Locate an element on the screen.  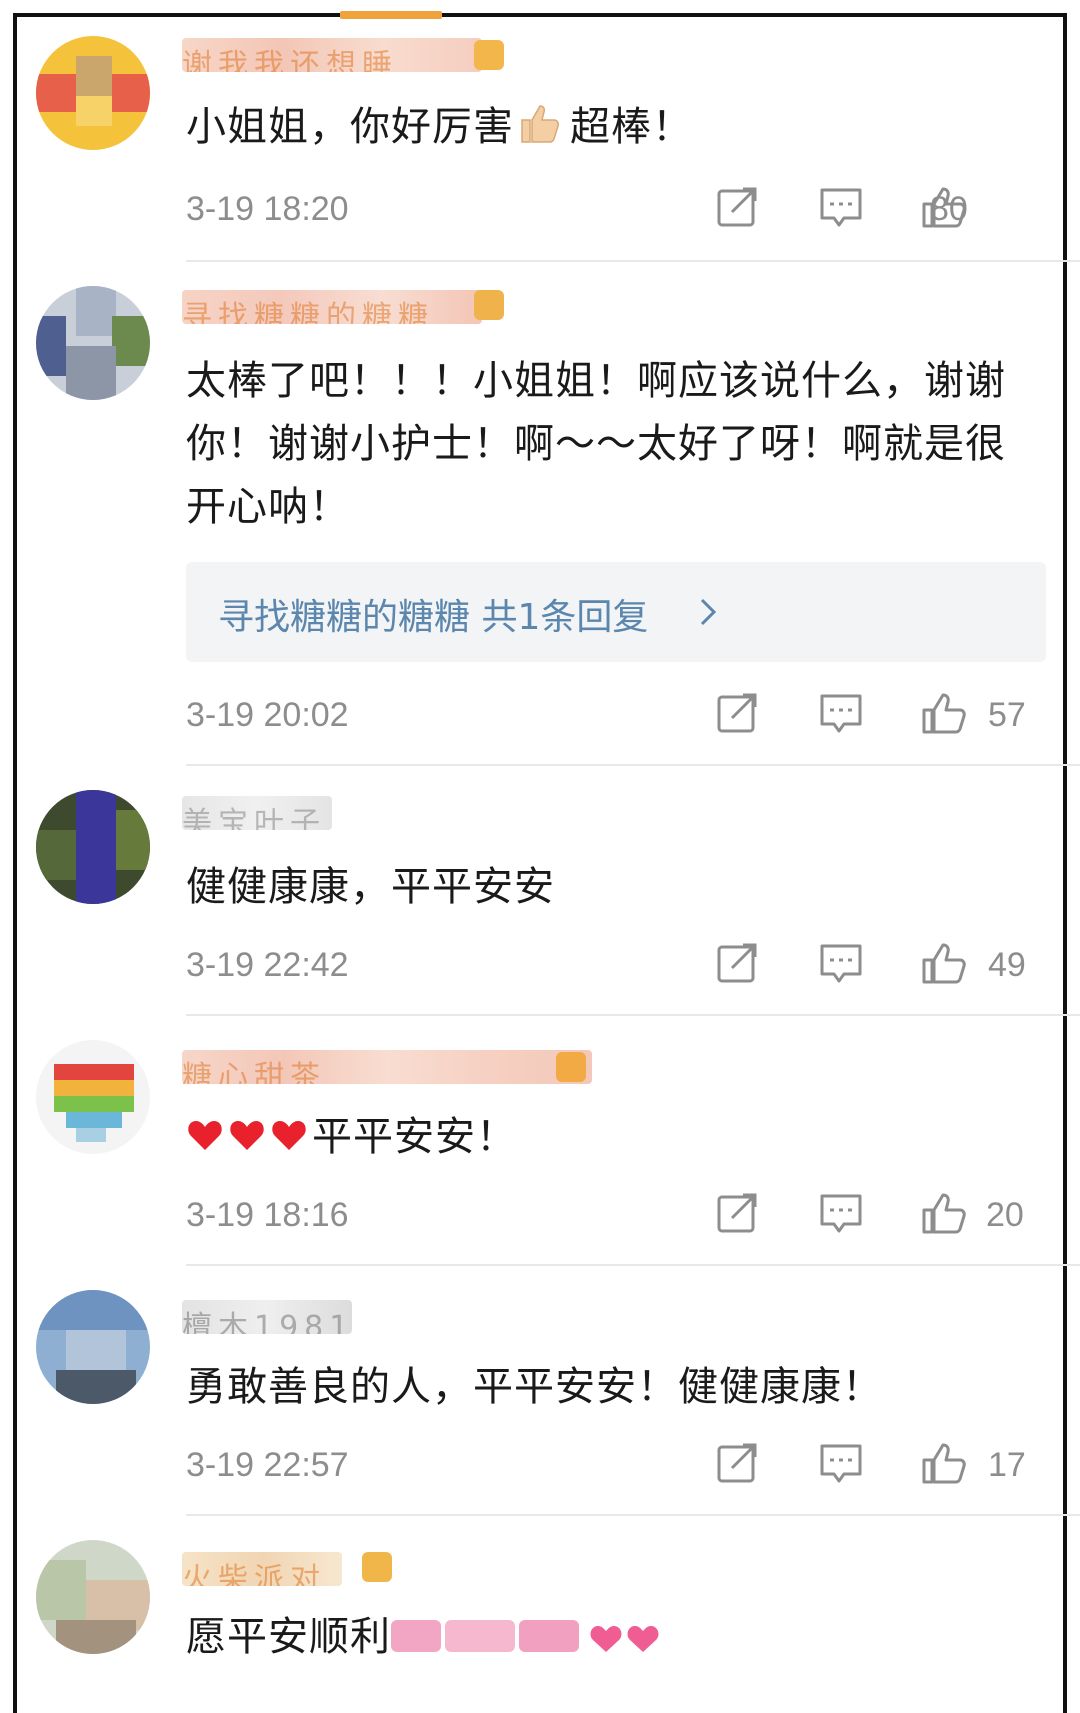
emoji-hearts-blurred is located at coordinates (526, 1643).